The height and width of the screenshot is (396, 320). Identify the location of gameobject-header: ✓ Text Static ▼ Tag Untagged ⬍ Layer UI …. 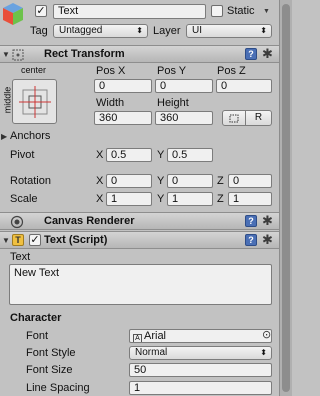
(139, 22).